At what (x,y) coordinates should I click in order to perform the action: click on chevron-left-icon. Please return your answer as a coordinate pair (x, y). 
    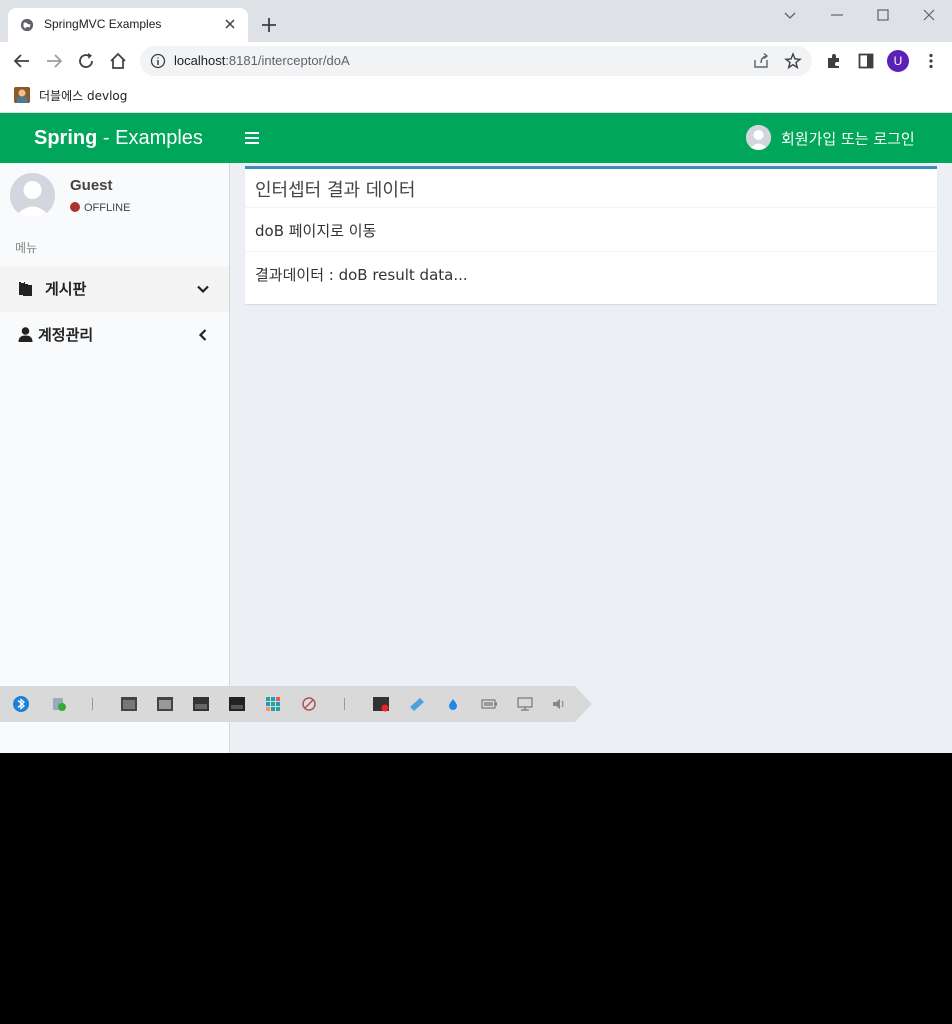
    Looking at the image, I should click on (202, 335).